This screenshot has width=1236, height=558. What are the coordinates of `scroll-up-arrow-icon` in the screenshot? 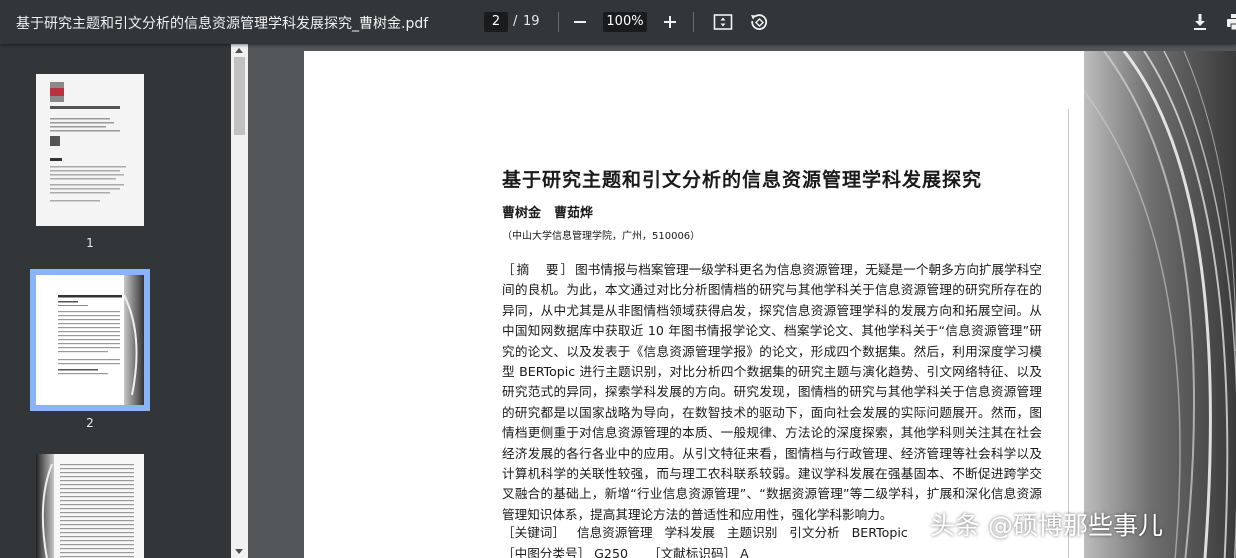 It's located at (239, 50).